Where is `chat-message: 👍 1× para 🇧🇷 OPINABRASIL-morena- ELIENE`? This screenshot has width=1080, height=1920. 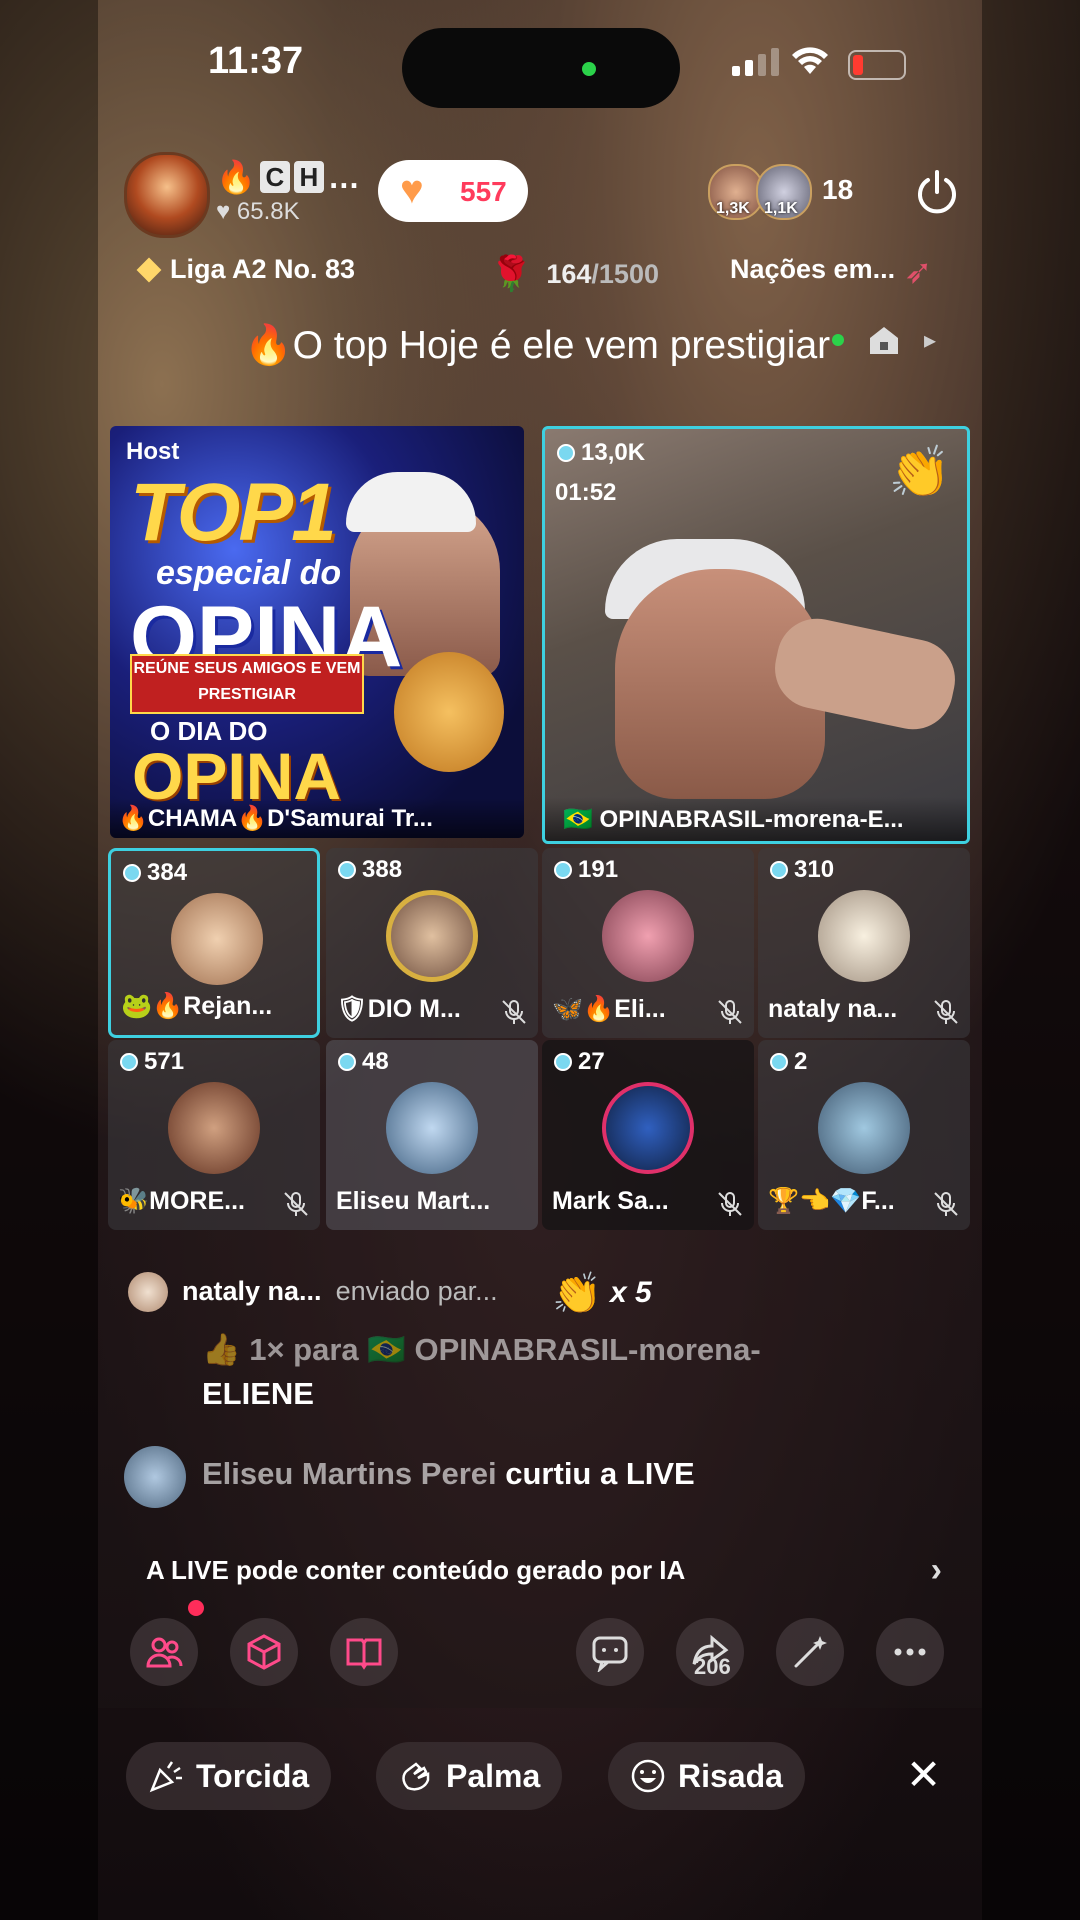 chat-message: 👍 1× para 🇧🇷 OPINABRASIL-morena- ELIENE is located at coordinates (542, 1372).